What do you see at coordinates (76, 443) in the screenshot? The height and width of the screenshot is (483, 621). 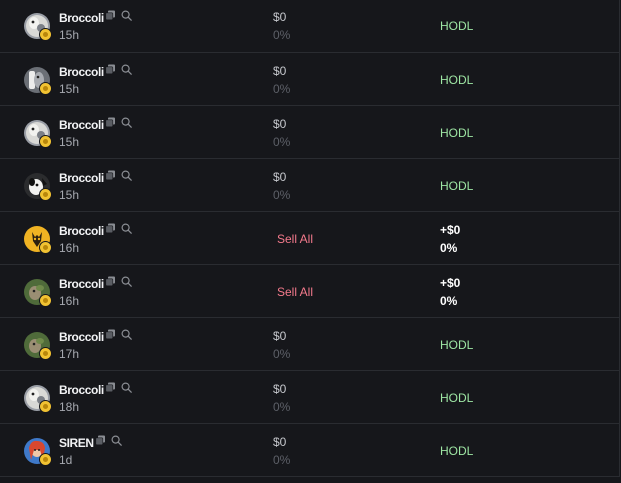 I see `token-name: SIREN` at bounding box center [76, 443].